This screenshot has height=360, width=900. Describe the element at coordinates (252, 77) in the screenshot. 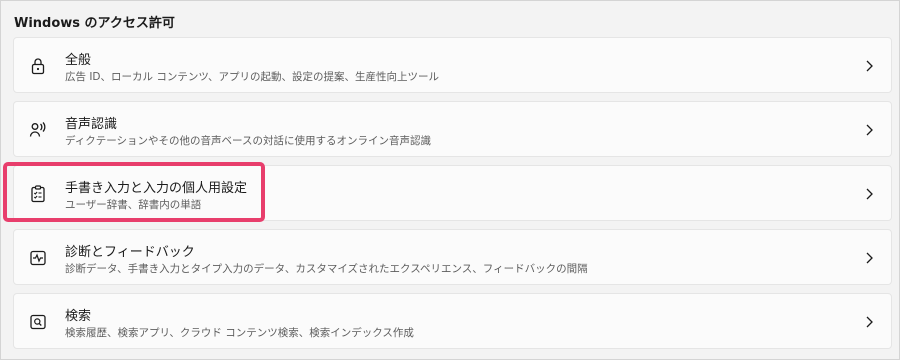

I see `item-description: 広告 ID、ローカル コンテンツ、アプリの起動、設定の提案、生産性向上ツール` at that location.